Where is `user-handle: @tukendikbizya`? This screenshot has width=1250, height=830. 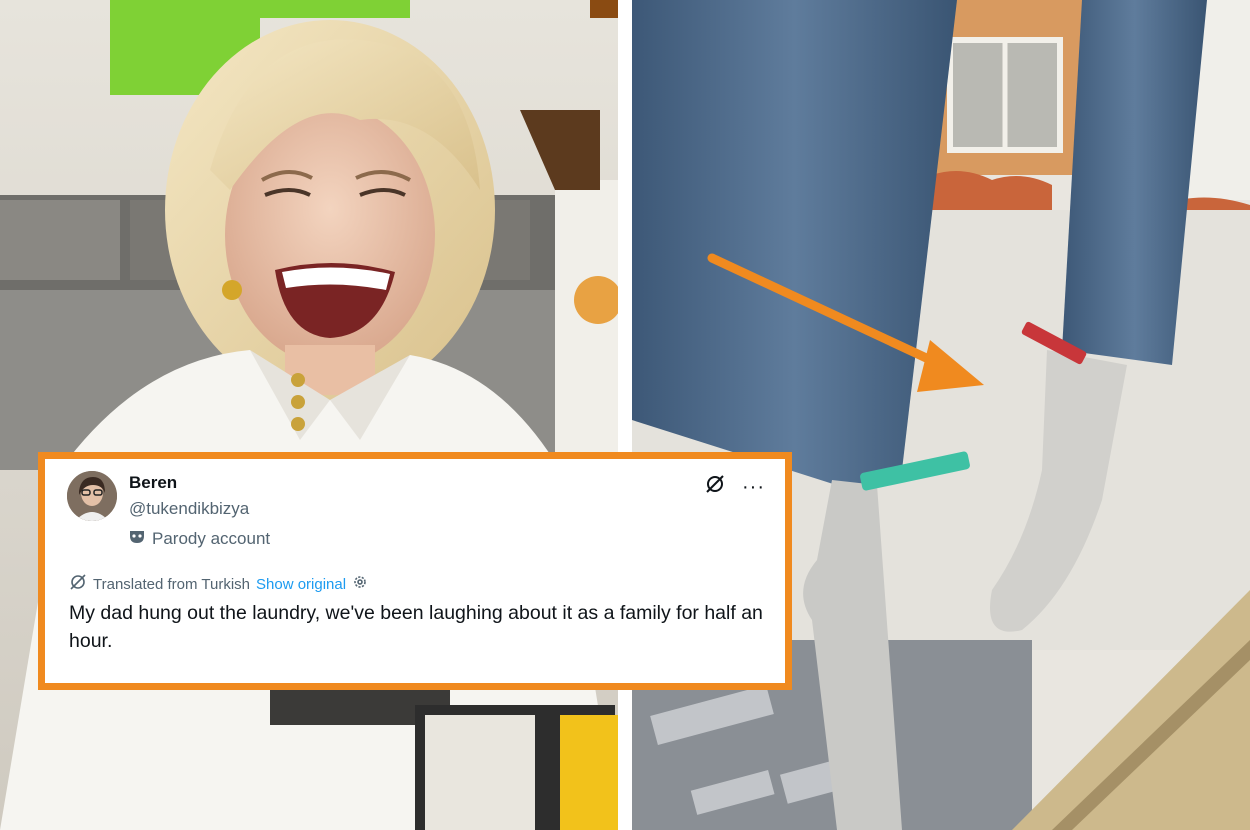 user-handle: @tukendikbizya is located at coordinates (189, 509).